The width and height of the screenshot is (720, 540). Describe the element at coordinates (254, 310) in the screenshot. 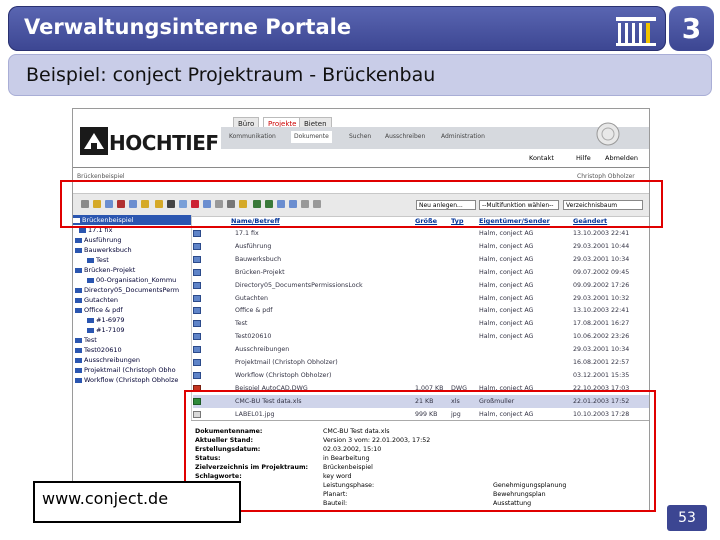

I see `cell-name: Office & pdf` at that location.